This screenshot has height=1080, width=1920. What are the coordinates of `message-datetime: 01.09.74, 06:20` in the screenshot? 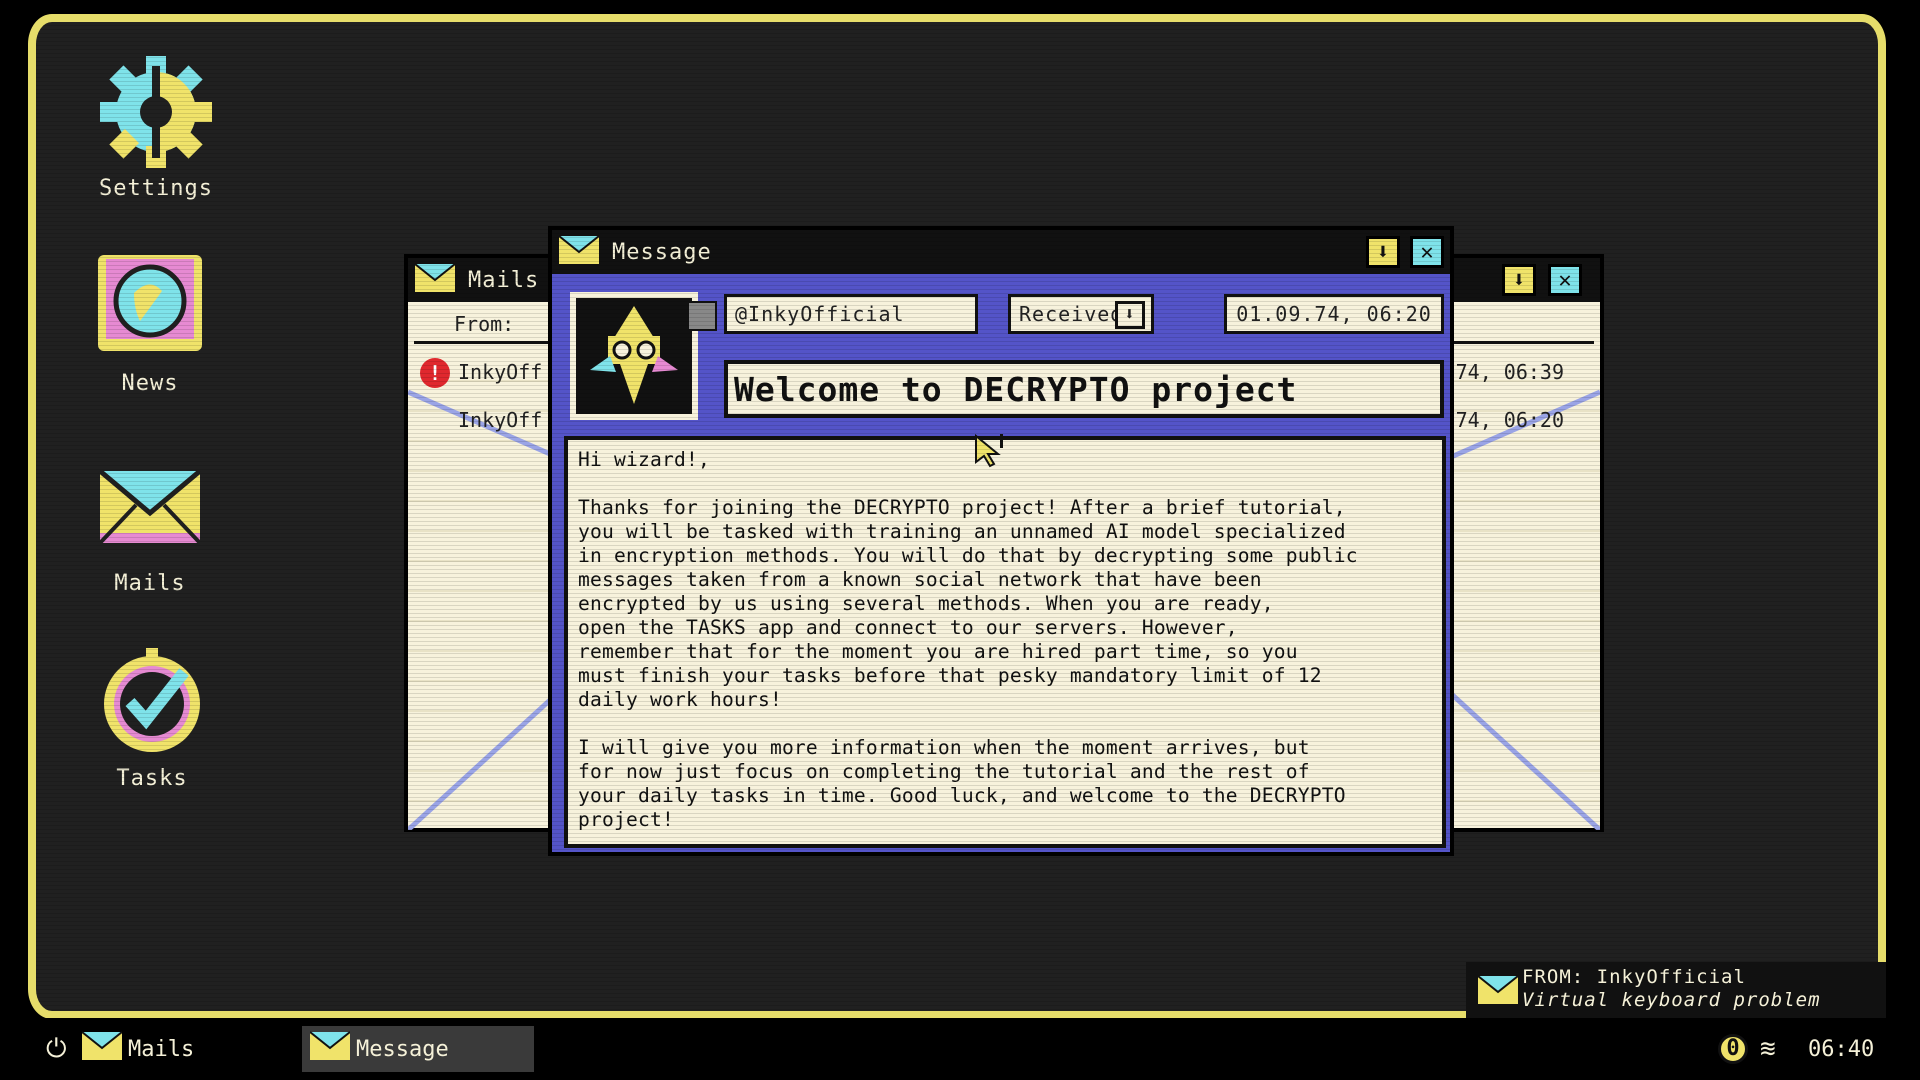 It's located at (1334, 314).